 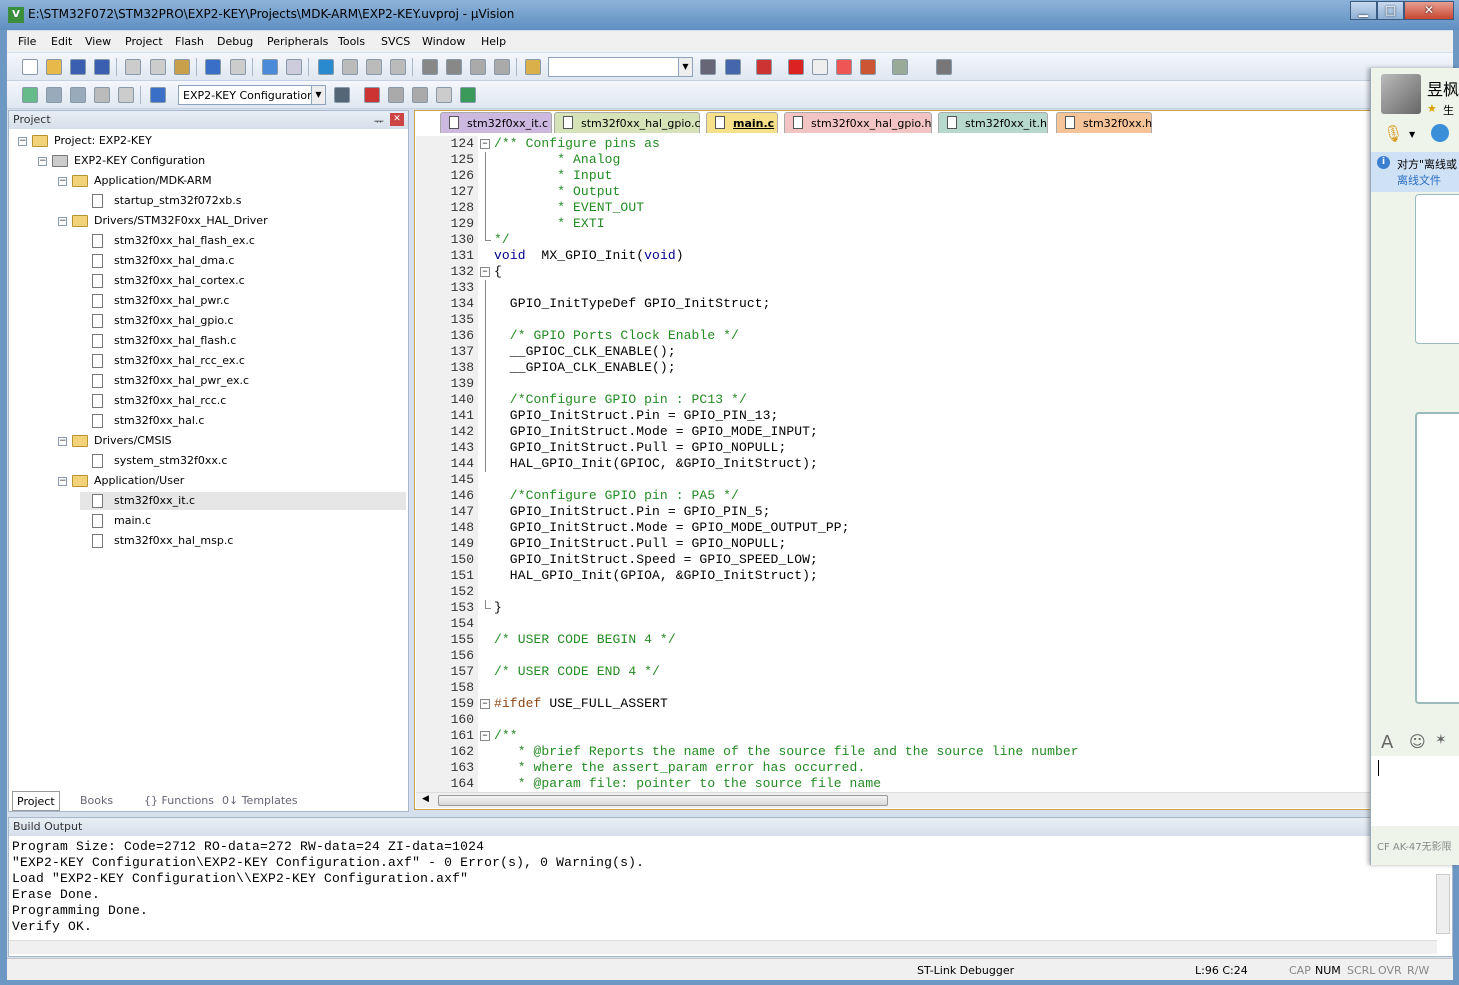 What do you see at coordinates (858, 122) in the screenshot?
I see `editor-tab: stm32f0xx_hal_gpio.h` at bounding box center [858, 122].